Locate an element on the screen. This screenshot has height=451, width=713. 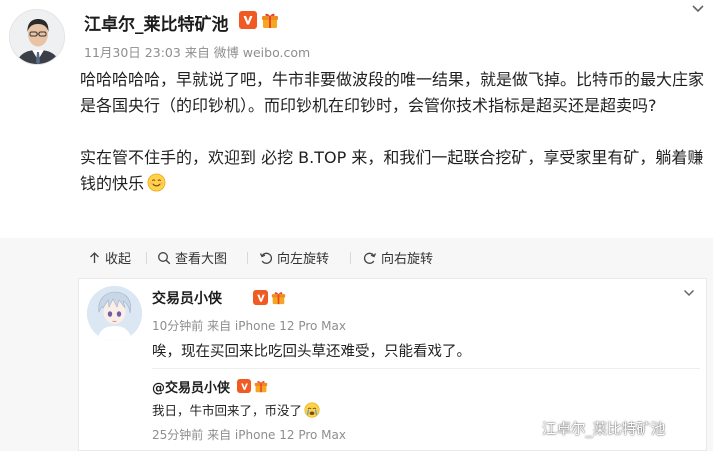
comment-text: 唉，现在买回来比吃回头草还难受，只能看戏了。 is located at coordinates (311, 352).